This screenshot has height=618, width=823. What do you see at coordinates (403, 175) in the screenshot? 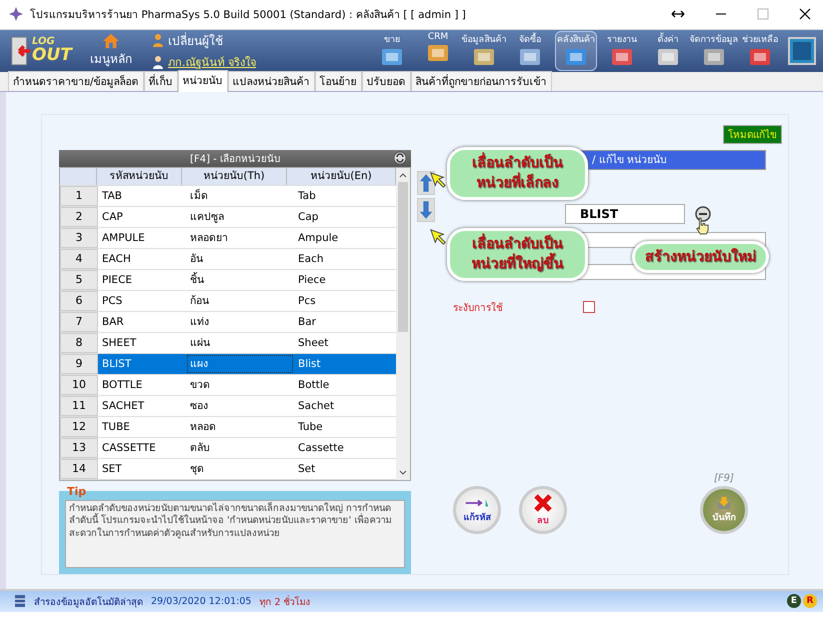
I see `scroll-up-icon` at bounding box center [403, 175].